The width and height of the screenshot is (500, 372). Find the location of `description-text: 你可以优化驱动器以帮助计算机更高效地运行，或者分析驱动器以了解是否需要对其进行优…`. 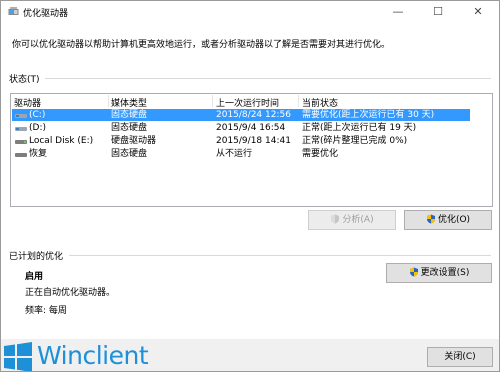

description-text: 你可以优化驱动器以帮助计算机更高效地运行，或者分析驱动器以了解是否需要对其进行优… is located at coordinates (201, 45).